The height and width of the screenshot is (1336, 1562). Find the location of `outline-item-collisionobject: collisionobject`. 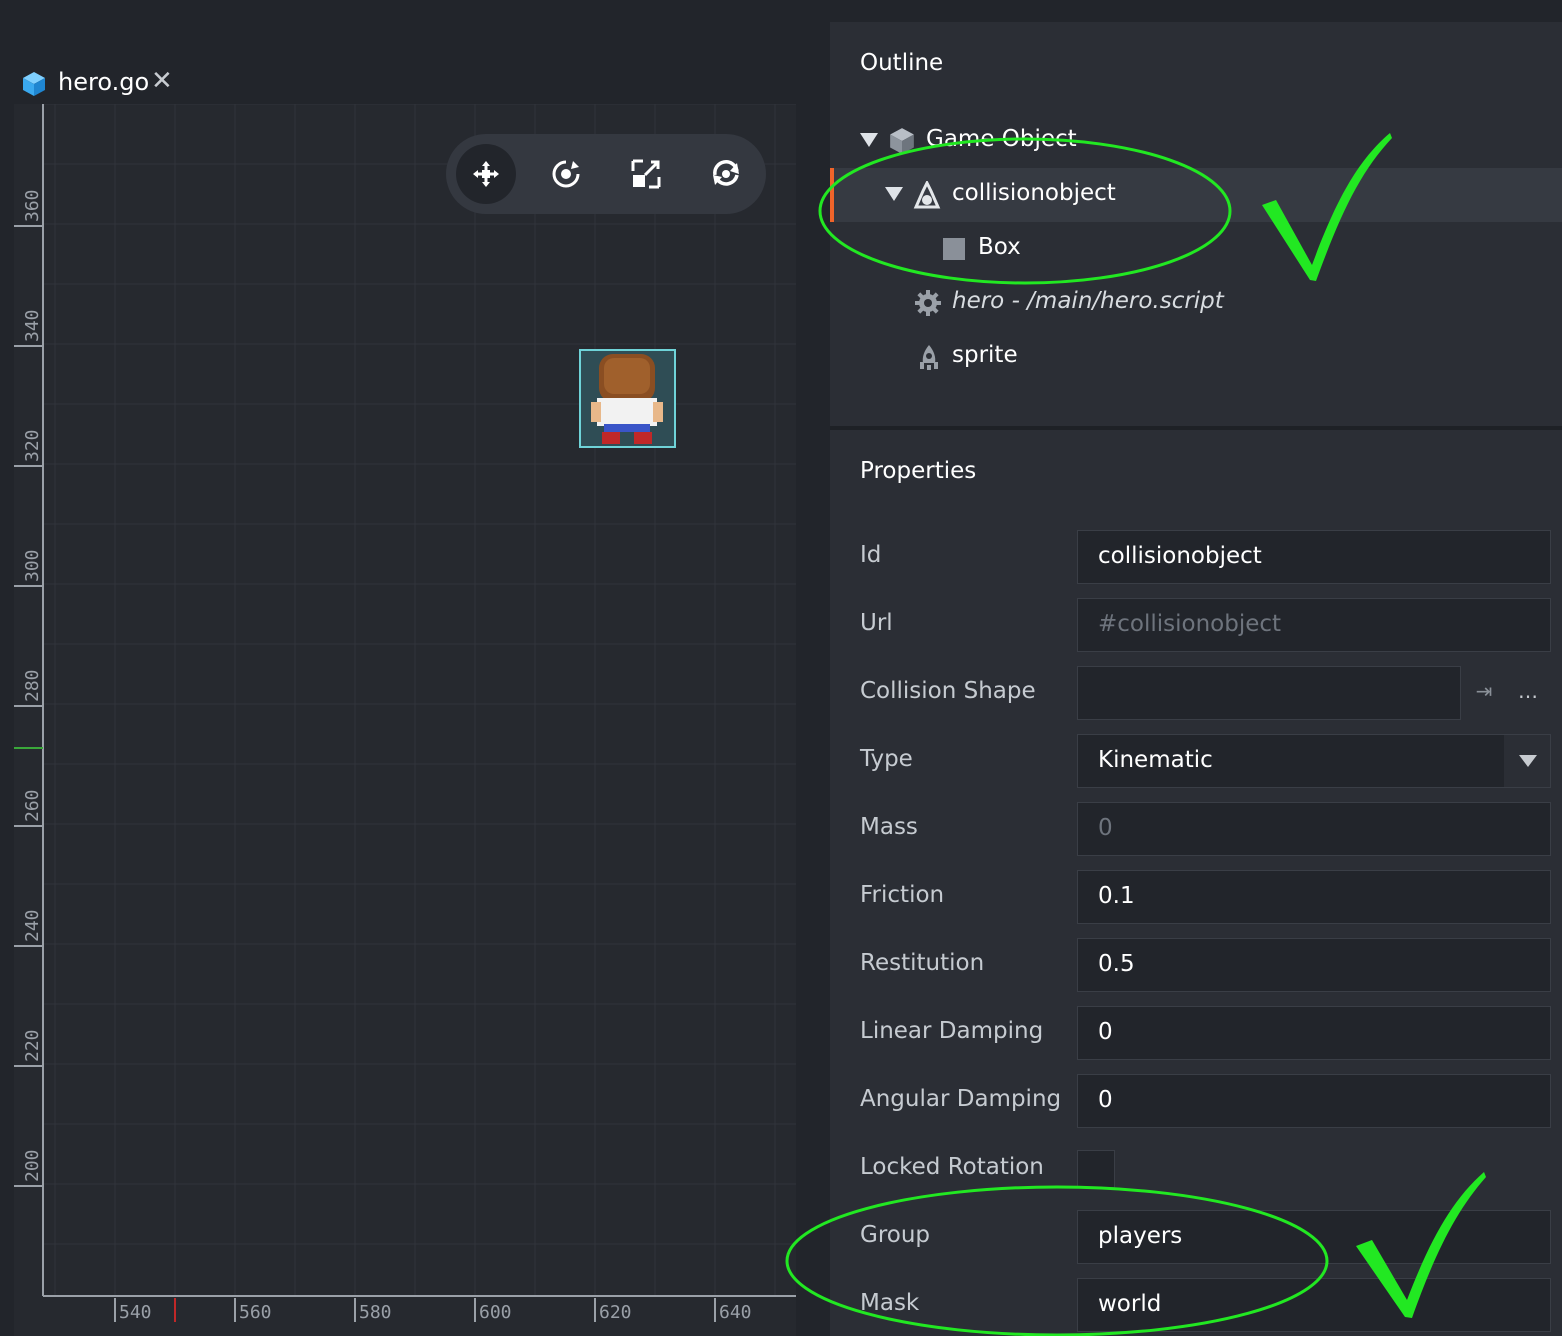

outline-item-collisionobject: collisionobject is located at coordinates (1196, 195).